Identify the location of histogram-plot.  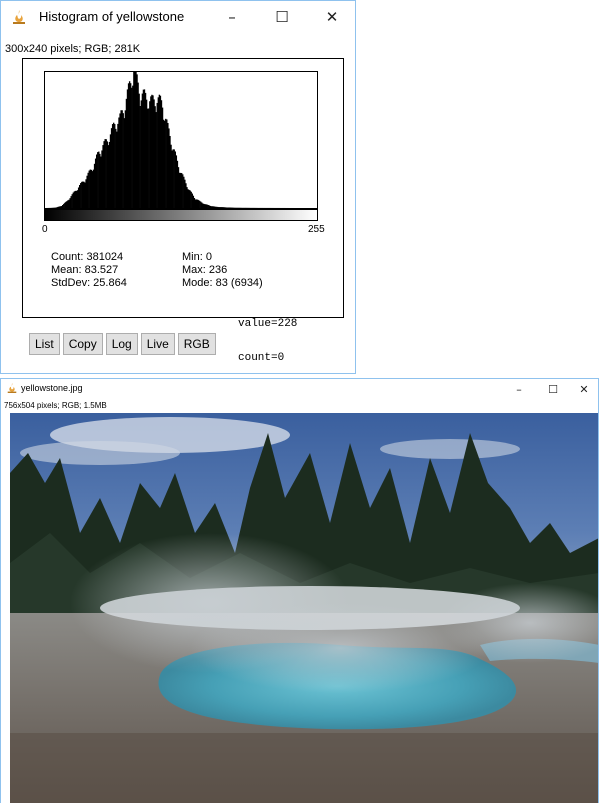
(181, 140).